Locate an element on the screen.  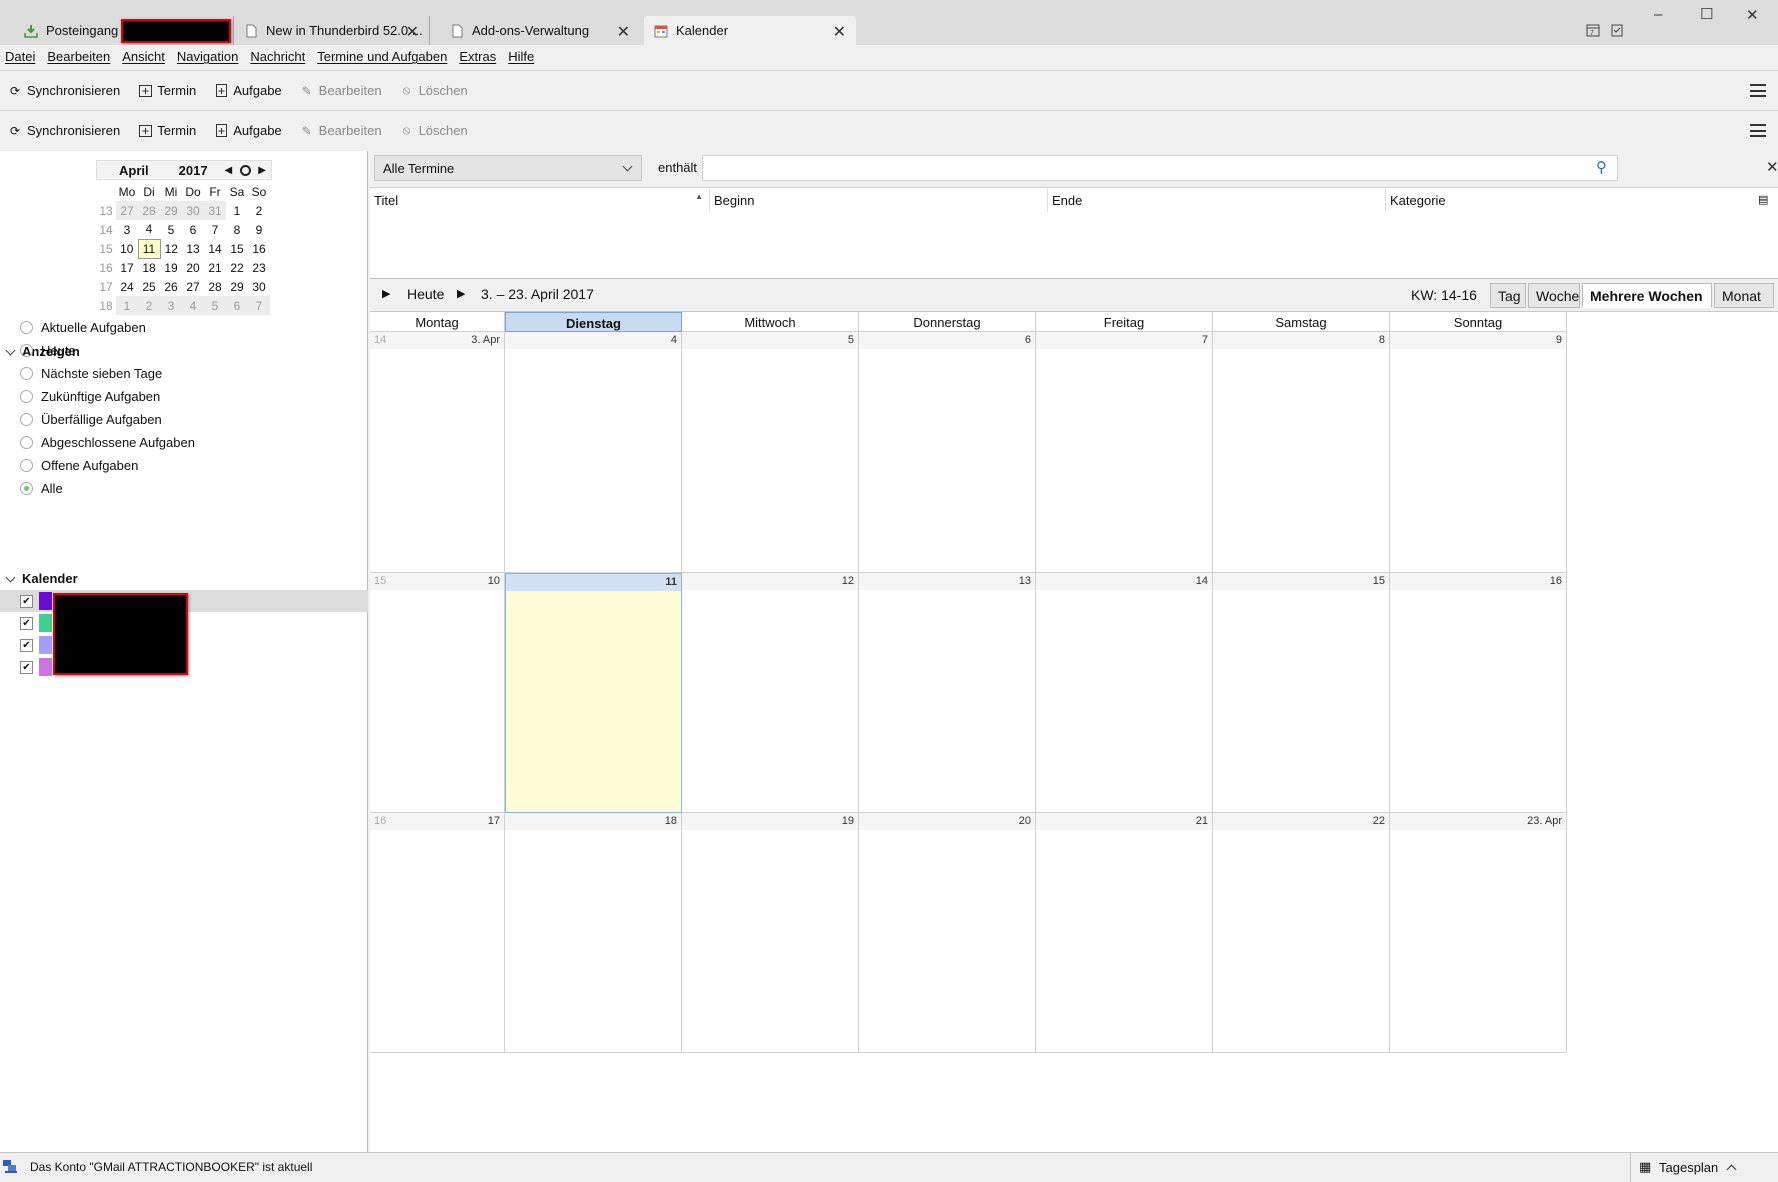
day-cell: 6 is located at coordinates (947, 452).